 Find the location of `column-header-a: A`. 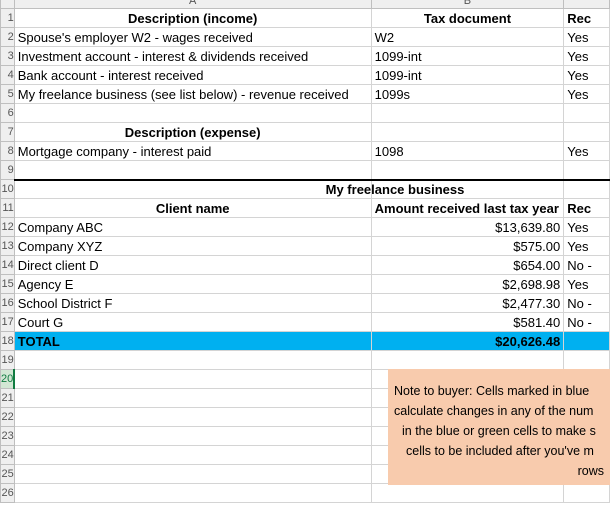

column-header-a: A is located at coordinates (192, 4).